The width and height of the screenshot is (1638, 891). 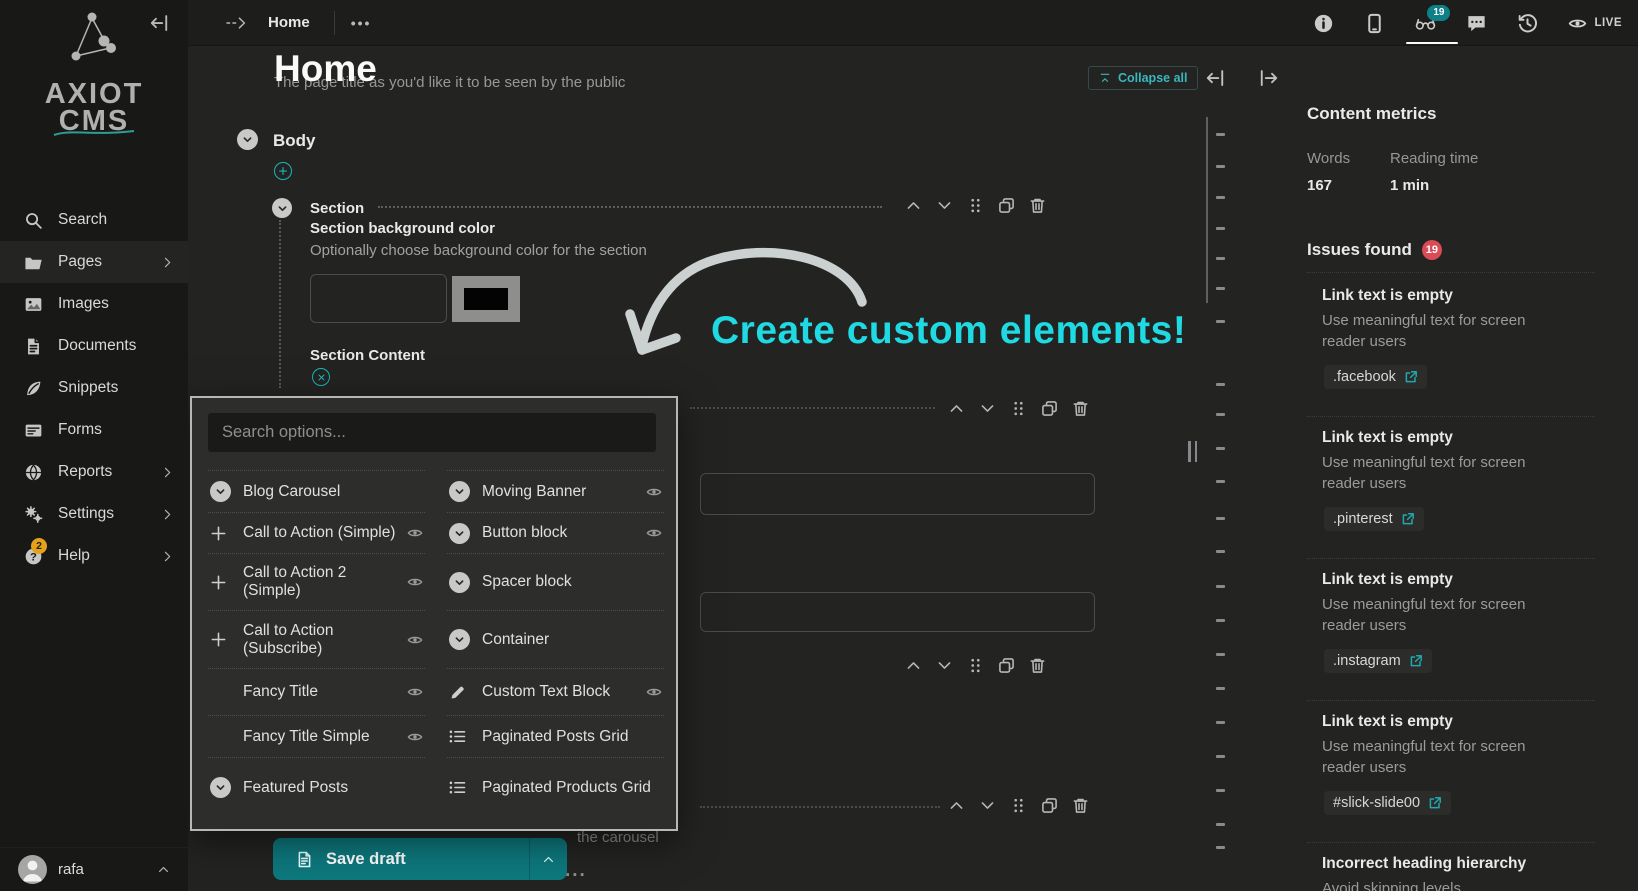 What do you see at coordinates (1216, 78) in the screenshot?
I see `collapse-left-pane-icon` at bounding box center [1216, 78].